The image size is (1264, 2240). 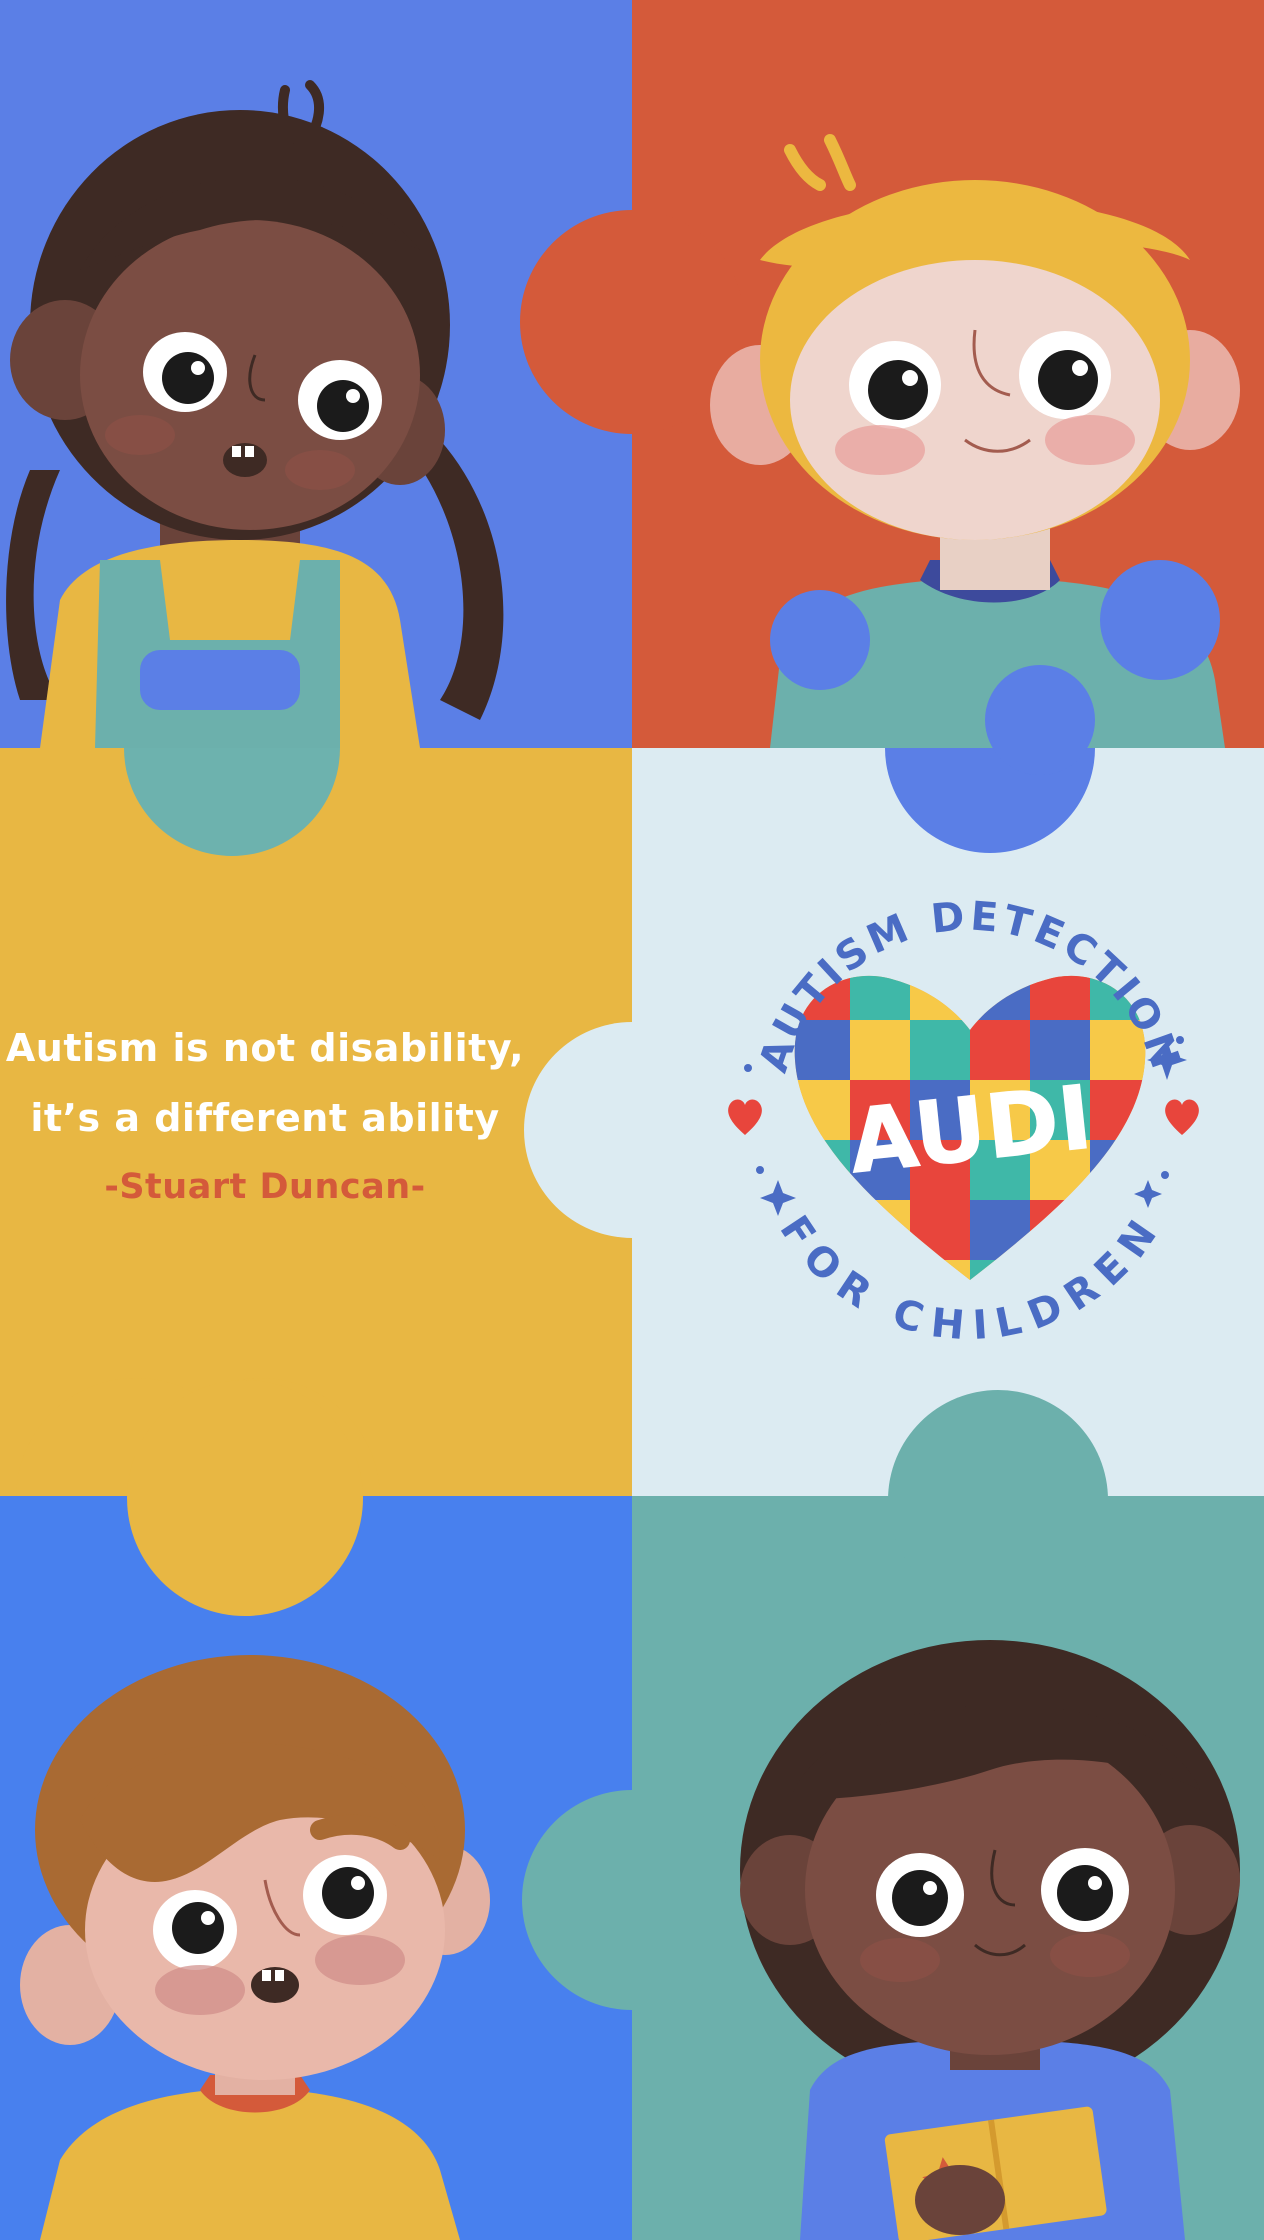 What do you see at coordinates (265, 1187) in the screenshot?
I see `quote-author: -Stuart Duncan-` at bounding box center [265, 1187].